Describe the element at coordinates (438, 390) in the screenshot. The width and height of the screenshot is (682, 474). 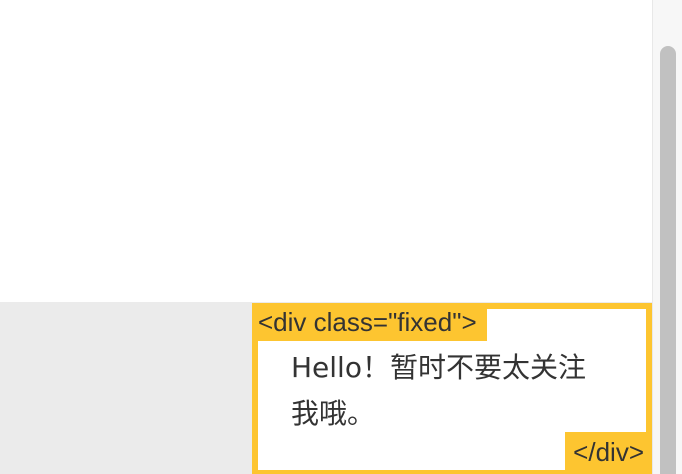
I see `fixed-div-content: Hello！暂时不要太关注我哦。` at that location.